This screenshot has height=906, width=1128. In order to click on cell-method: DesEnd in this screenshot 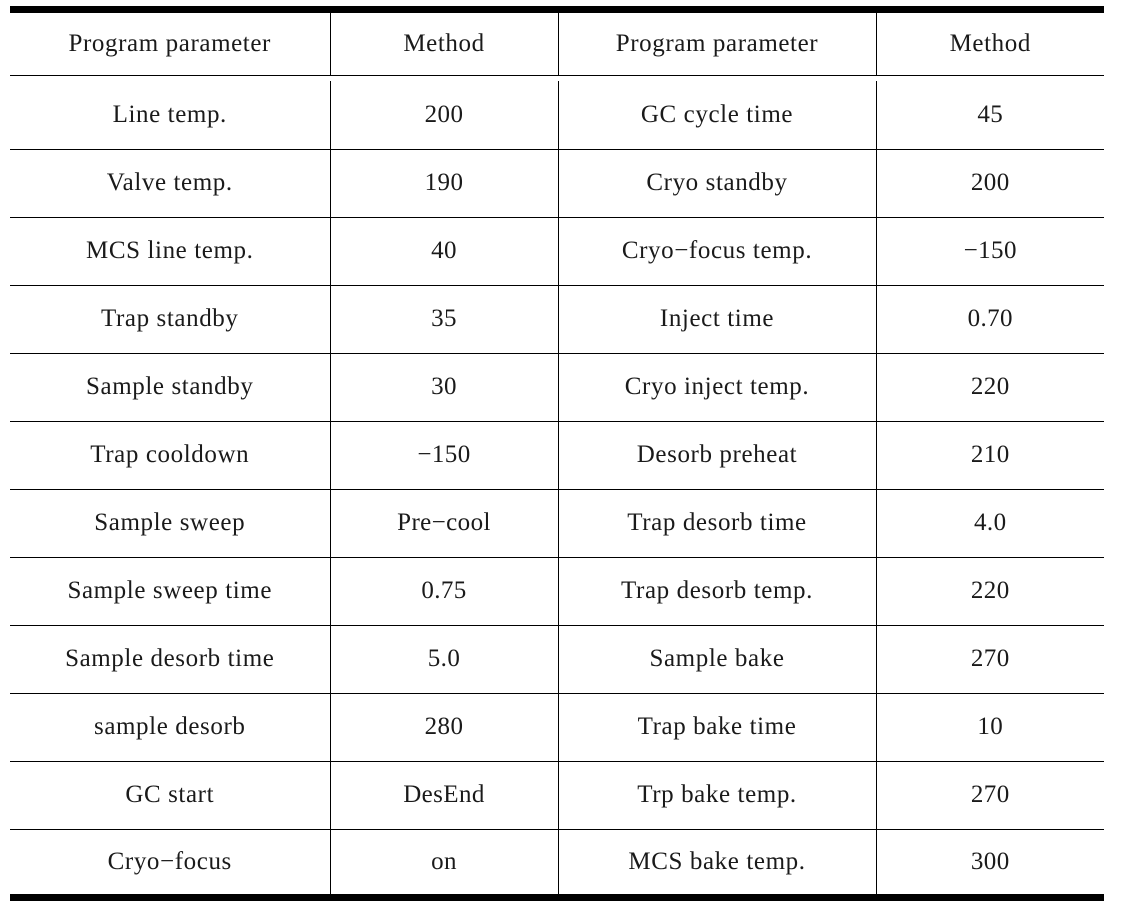, I will do `click(444, 794)`.